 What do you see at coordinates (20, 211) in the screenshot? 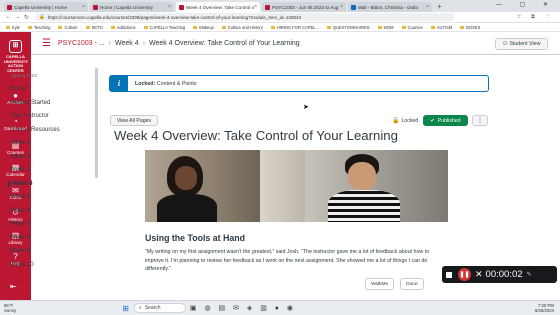
I see `course-nav-week-6: Week 6` at bounding box center [20, 211].